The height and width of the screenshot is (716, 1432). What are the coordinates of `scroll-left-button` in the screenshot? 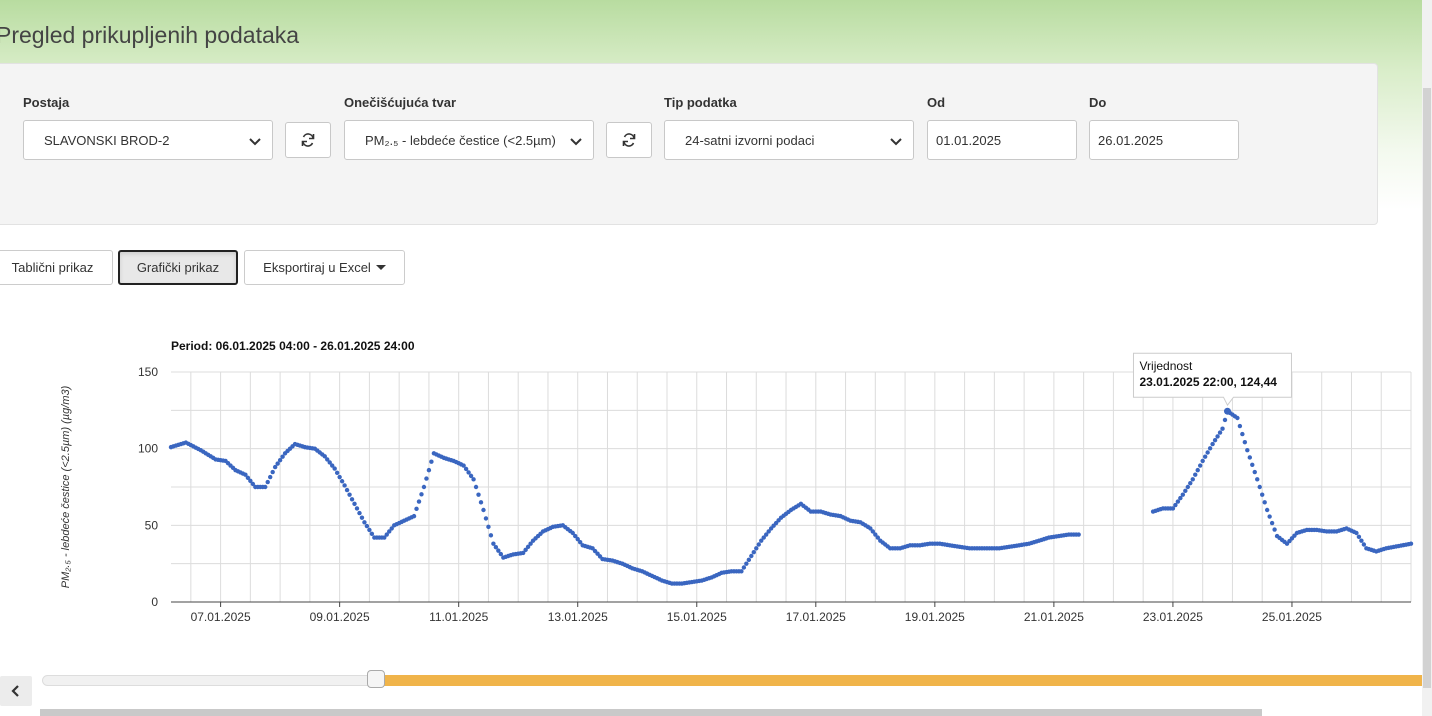 It's located at (16, 691).